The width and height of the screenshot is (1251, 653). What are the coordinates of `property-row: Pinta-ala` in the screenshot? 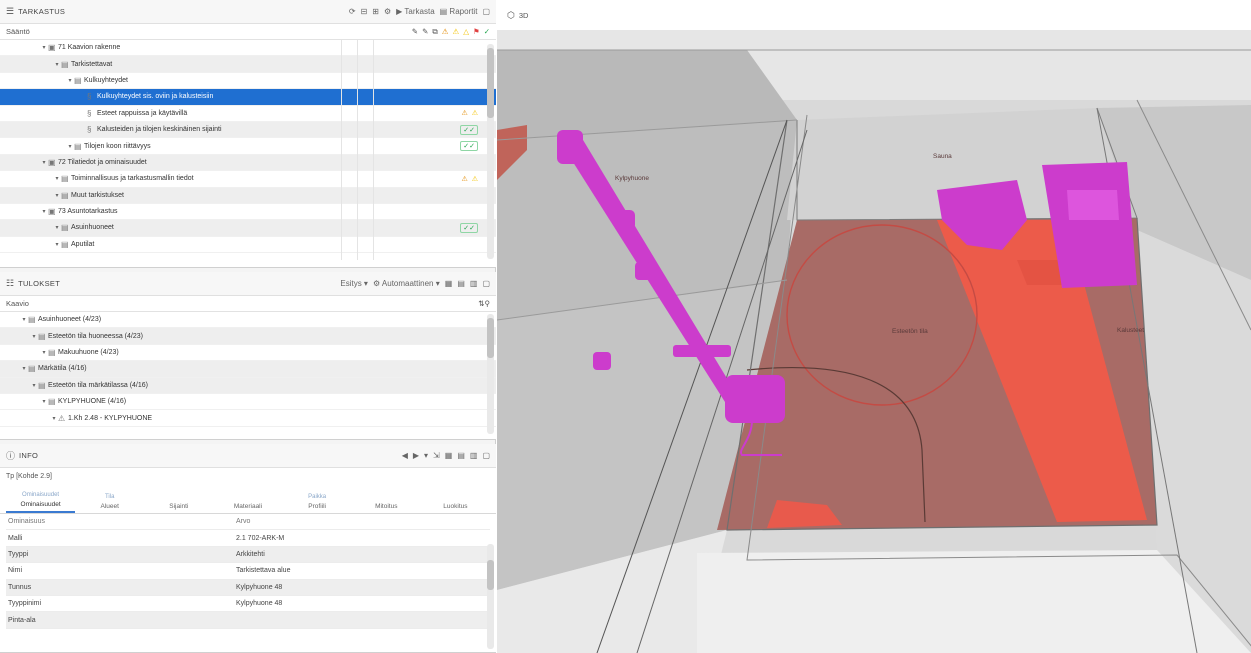 It's located at (248, 620).